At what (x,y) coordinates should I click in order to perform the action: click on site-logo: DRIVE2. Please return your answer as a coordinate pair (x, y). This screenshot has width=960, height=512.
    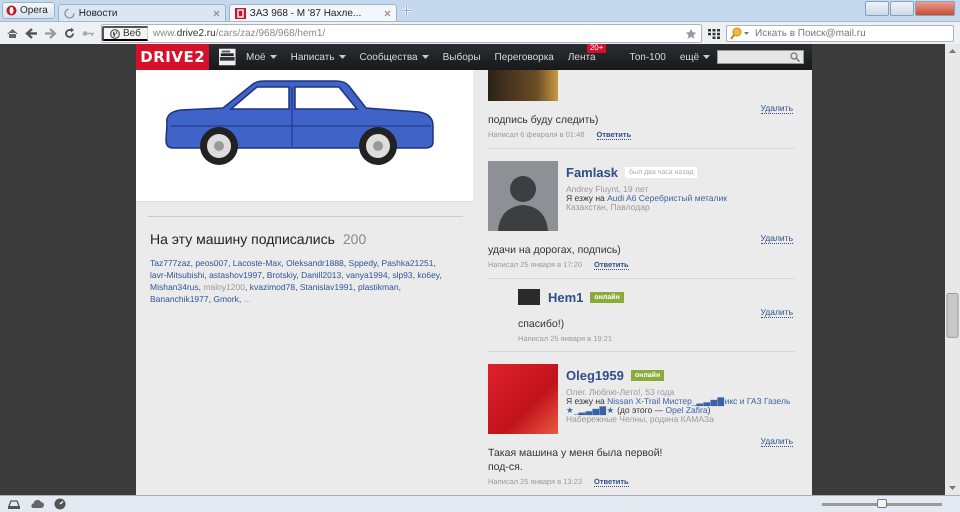
    Looking at the image, I should click on (173, 57).